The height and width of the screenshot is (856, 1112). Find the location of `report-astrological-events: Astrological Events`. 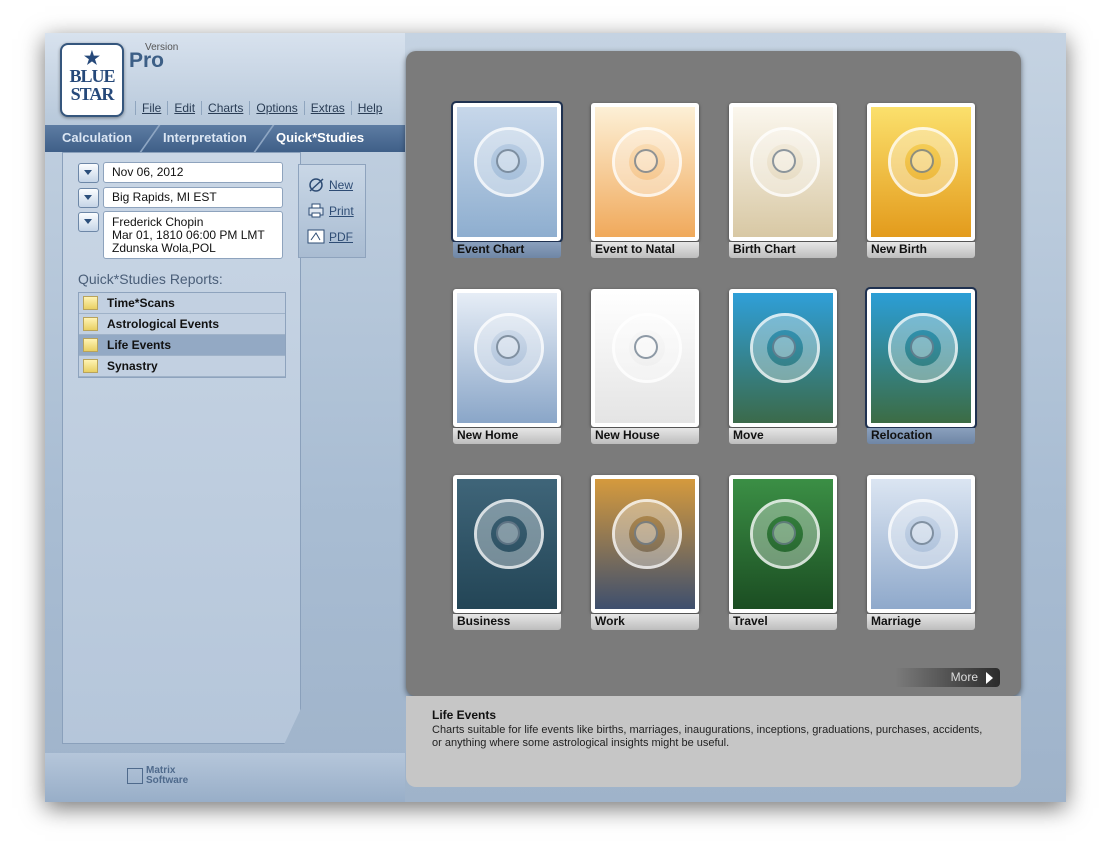

report-astrological-events: Astrological Events is located at coordinates (182, 324).